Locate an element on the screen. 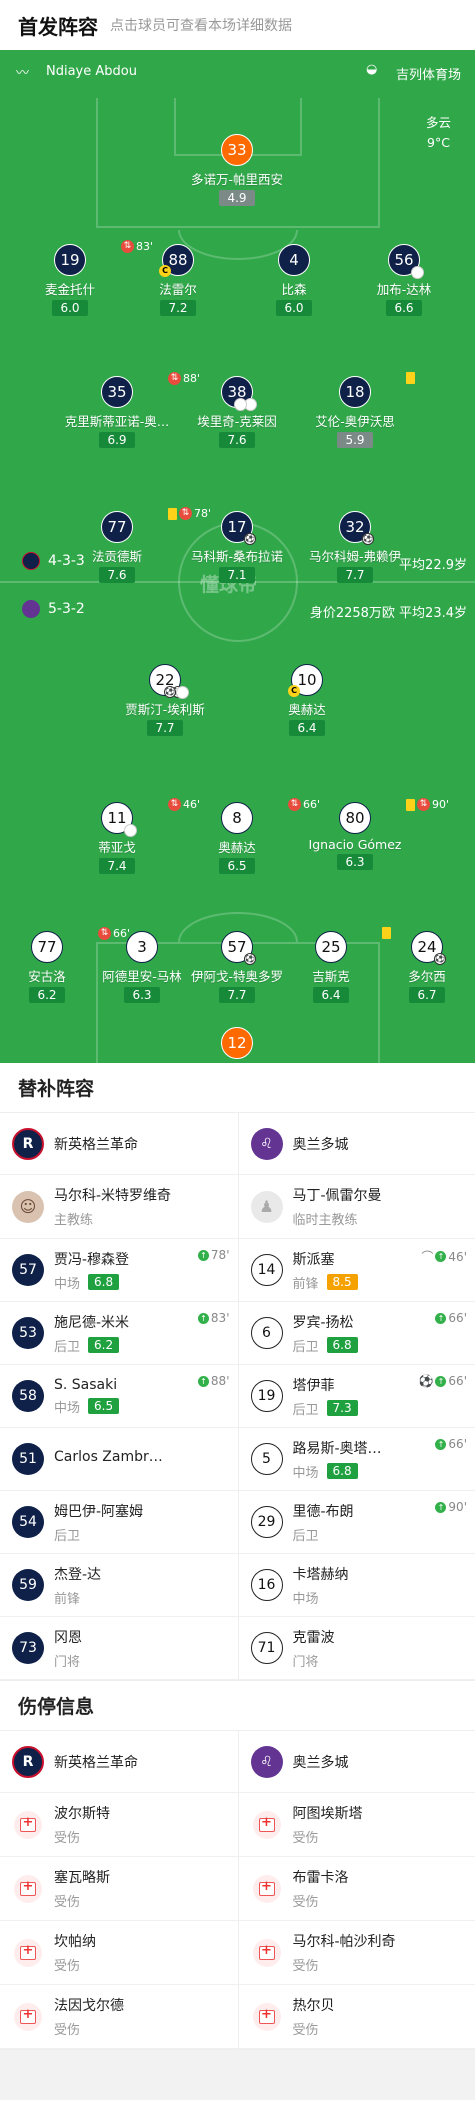  injury-row: 马尔科-帕沙利奇受伤 is located at coordinates (356, 1953).